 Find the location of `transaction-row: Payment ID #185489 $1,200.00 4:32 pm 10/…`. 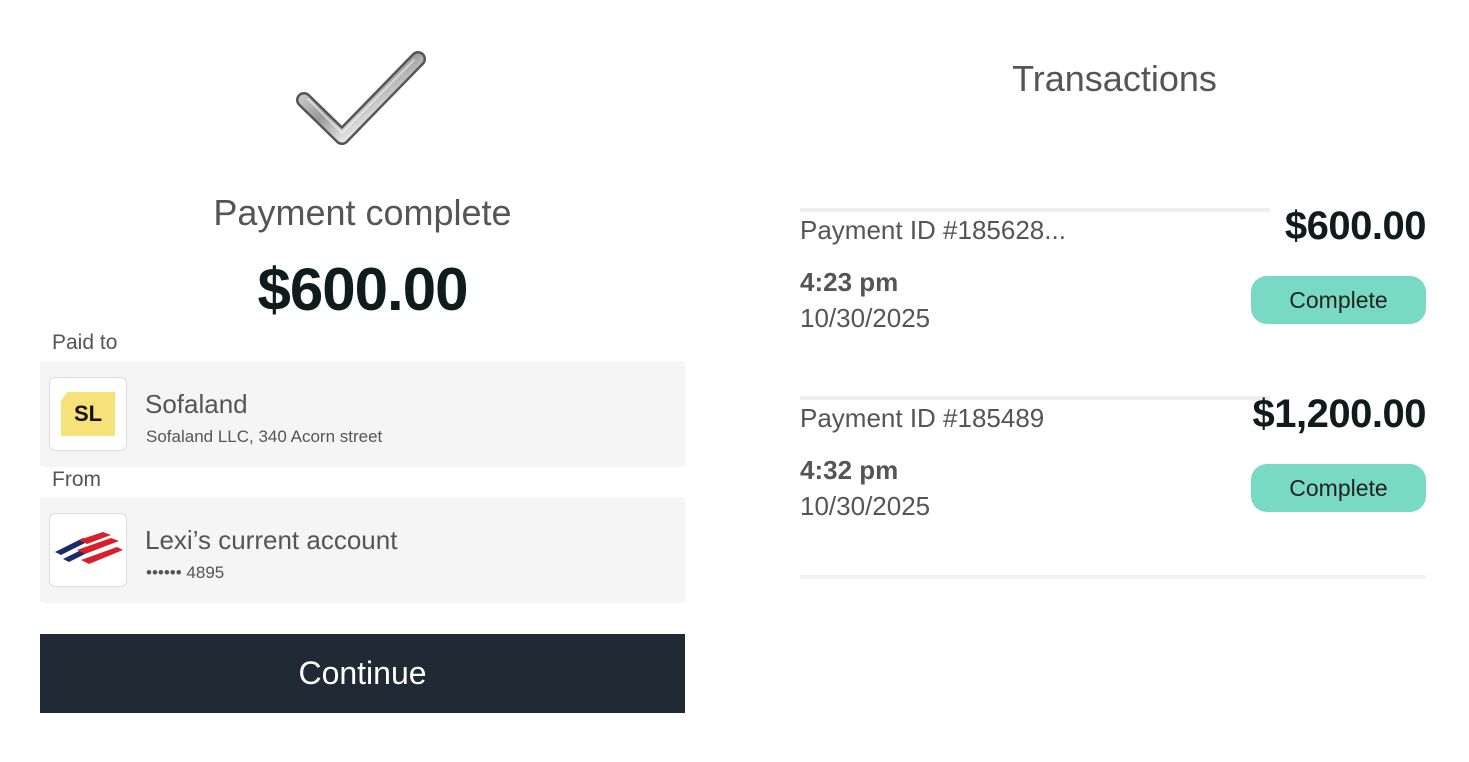

transaction-row: Payment ID #185489 $1,200.00 4:32 pm 10/… is located at coordinates (1113, 479).